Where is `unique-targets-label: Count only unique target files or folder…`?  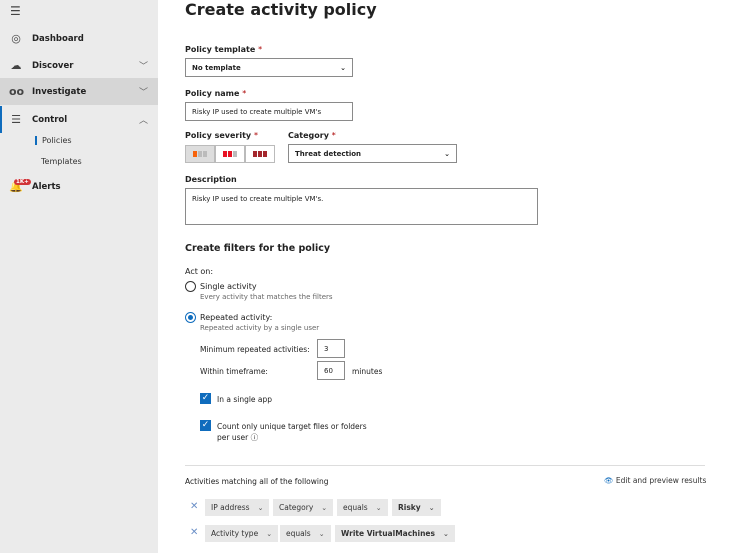
unique-targets-label: Count only unique target files or folder… is located at coordinates (292, 426).